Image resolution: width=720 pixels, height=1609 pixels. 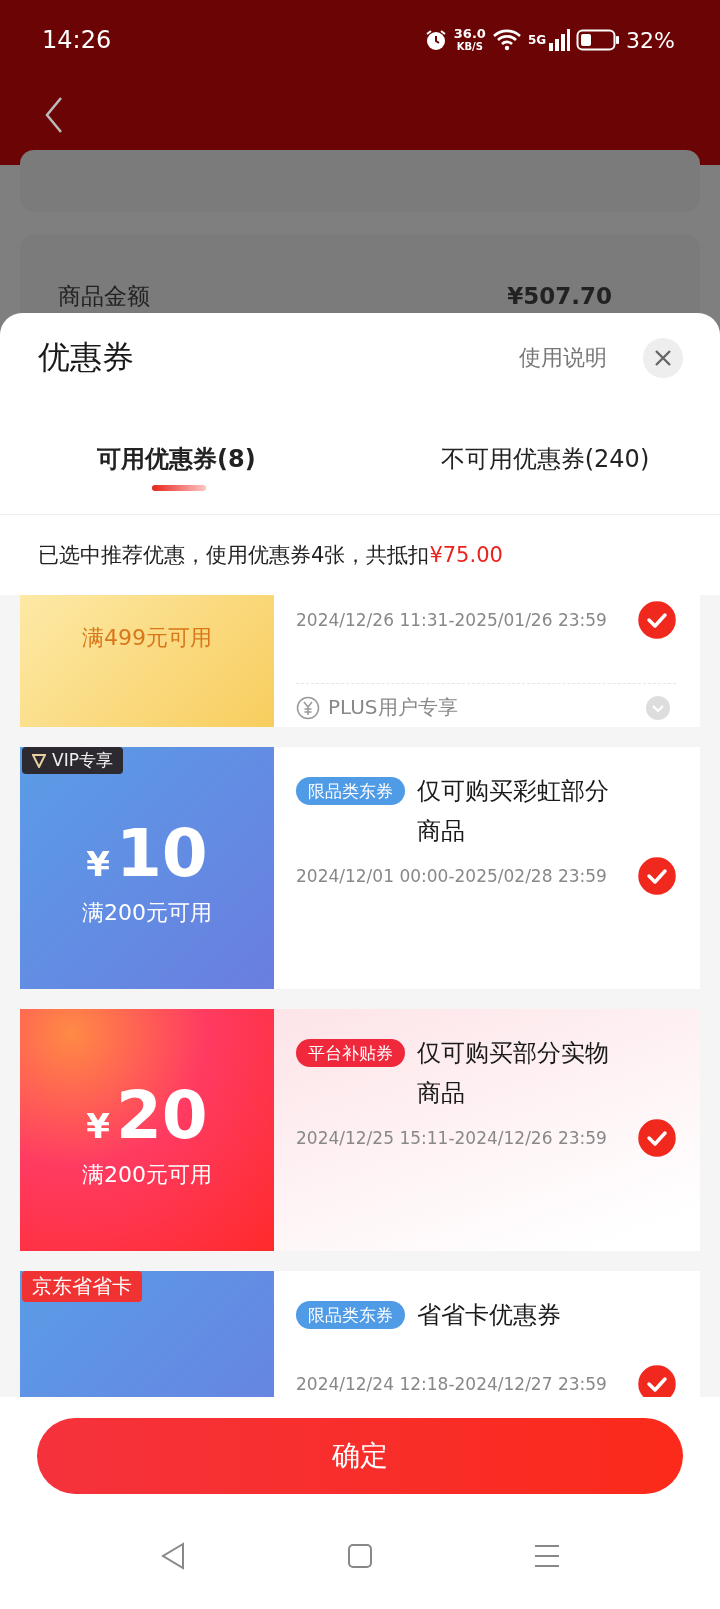 What do you see at coordinates (598, 40) in the screenshot?
I see `battery-icon` at bounding box center [598, 40].